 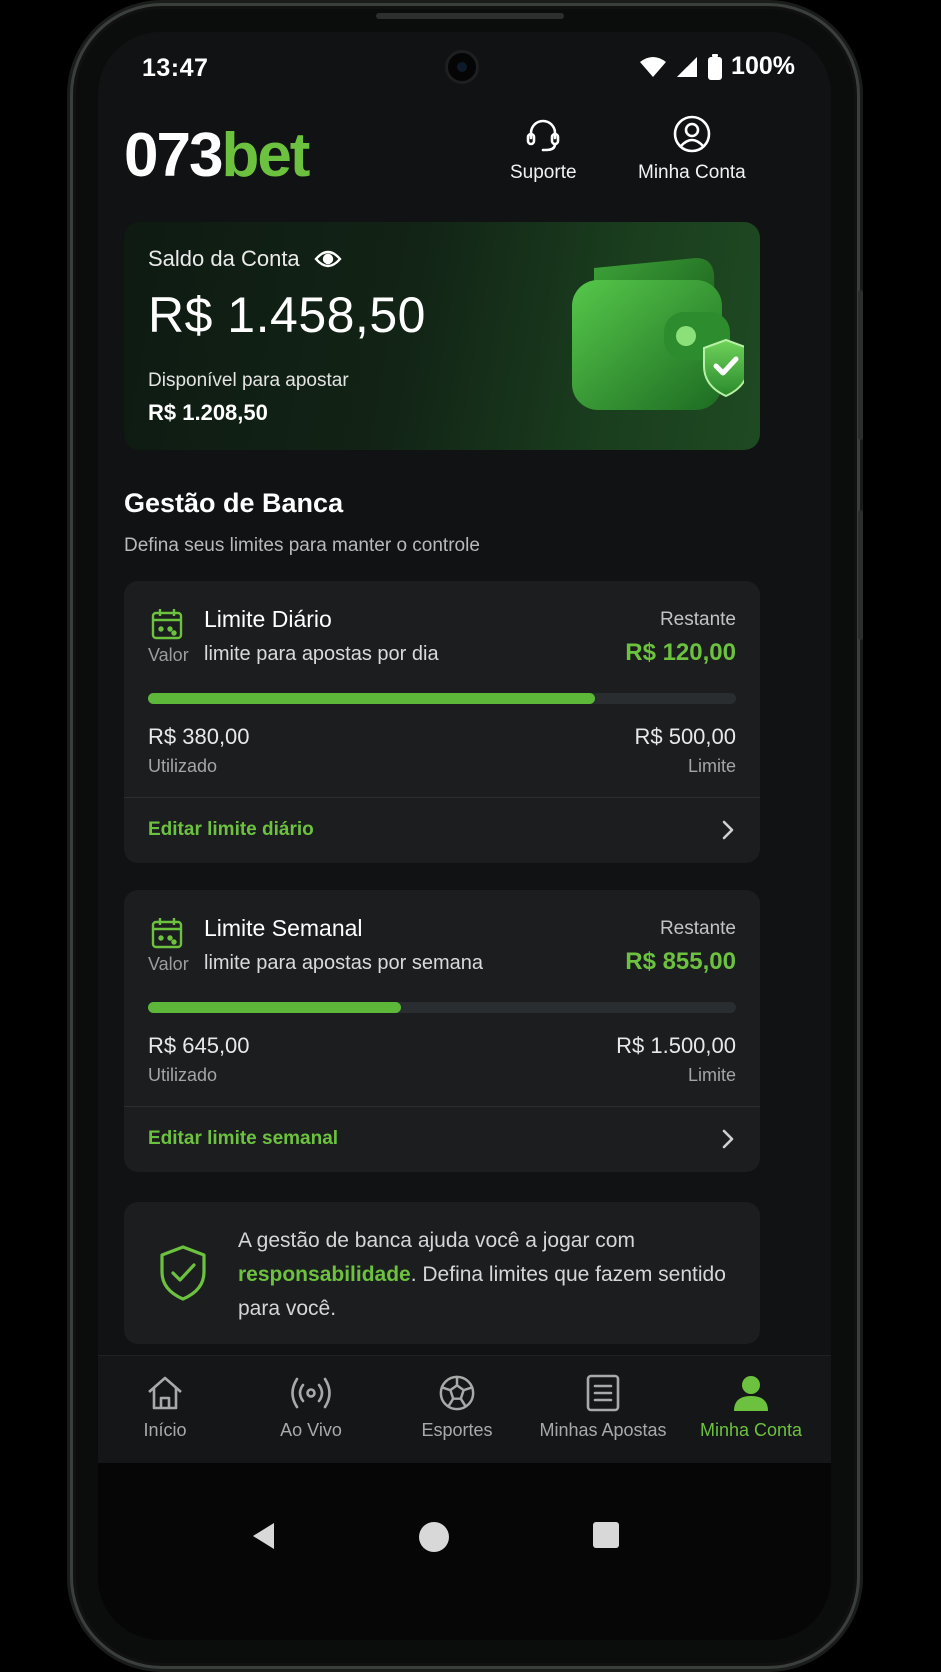 What do you see at coordinates (328, 259) in the screenshot?
I see `eye-icon` at bounding box center [328, 259].